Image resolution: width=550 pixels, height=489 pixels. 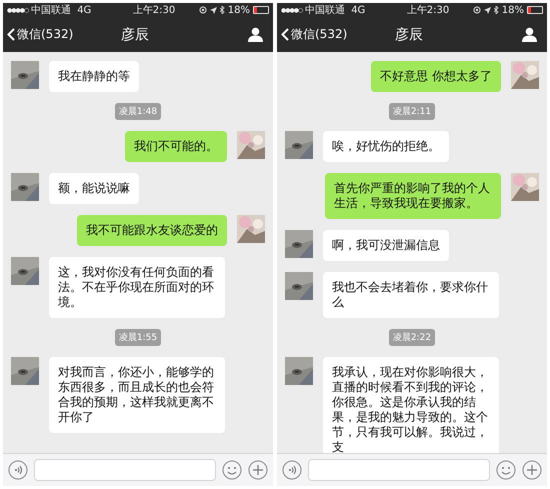 I want to click on timestamp: 凌晨2:11, so click(x=412, y=111).